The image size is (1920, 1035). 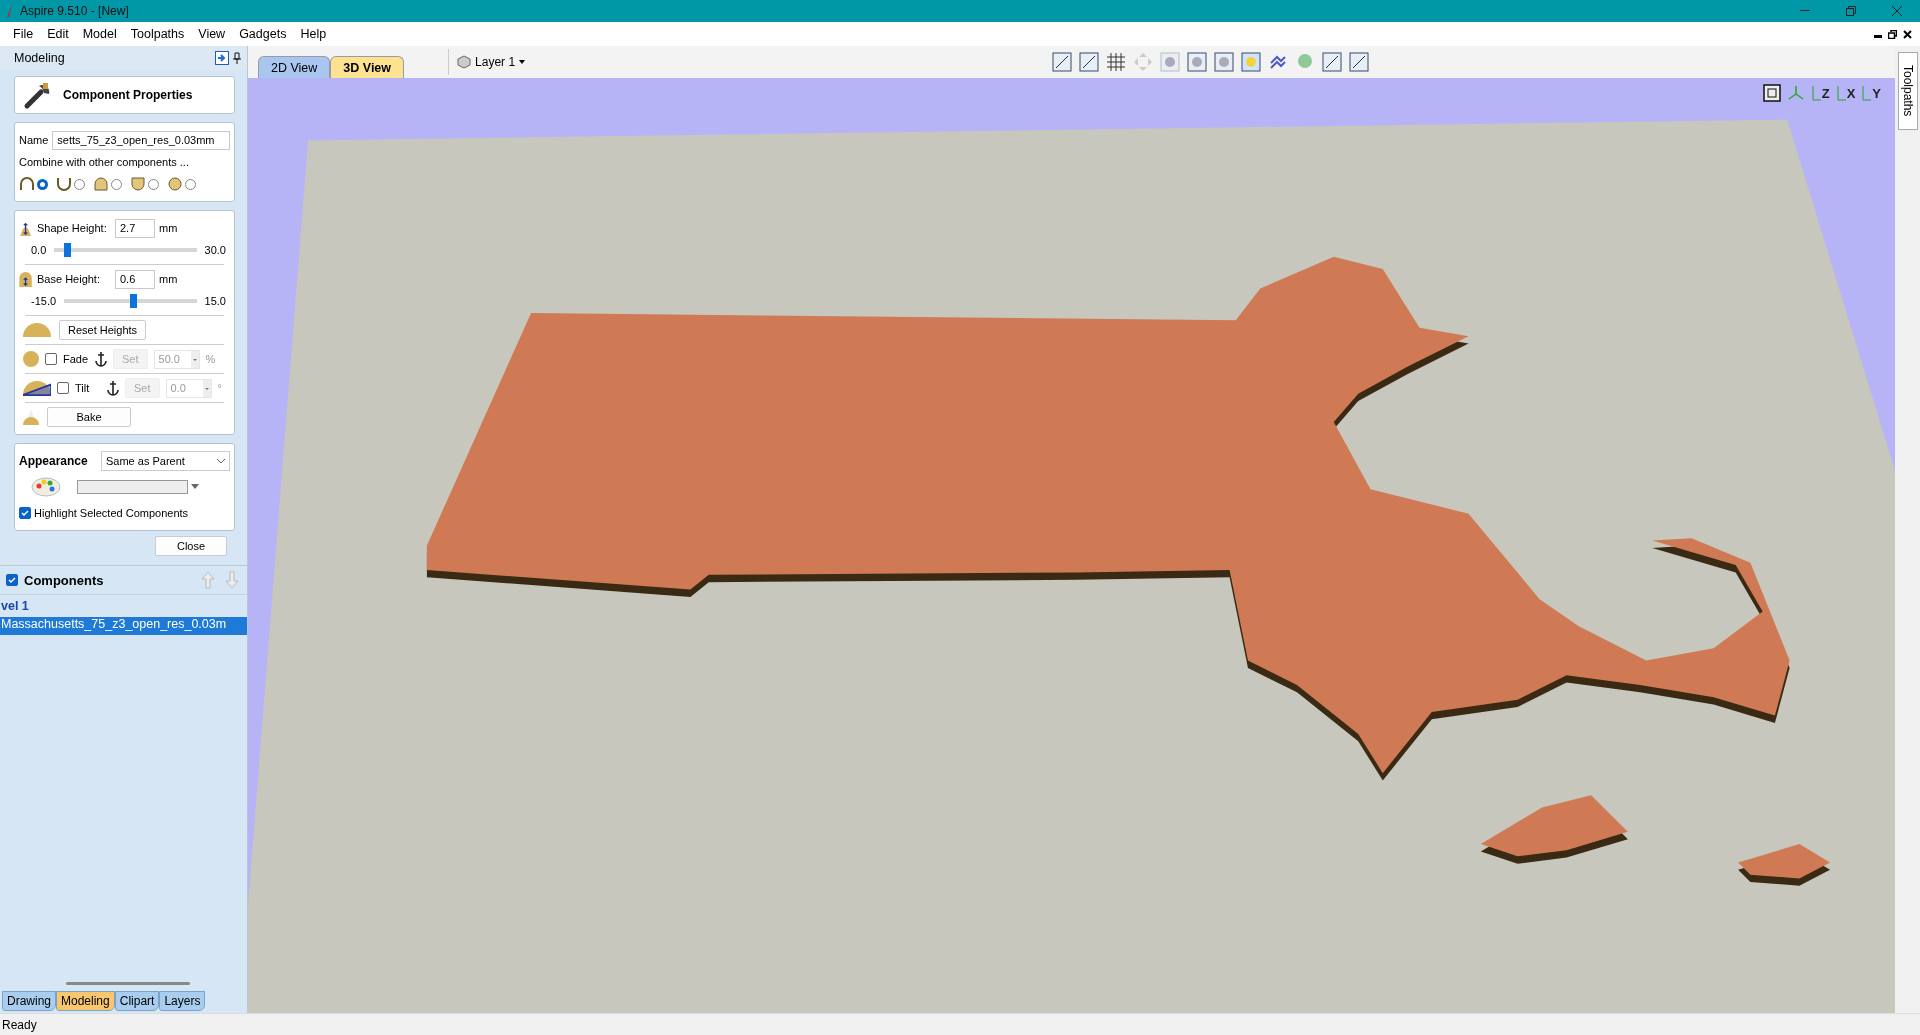 What do you see at coordinates (54, 461) in the screenshot?
I see `appearance-label: Appearance` at bounding box center [54, 461].